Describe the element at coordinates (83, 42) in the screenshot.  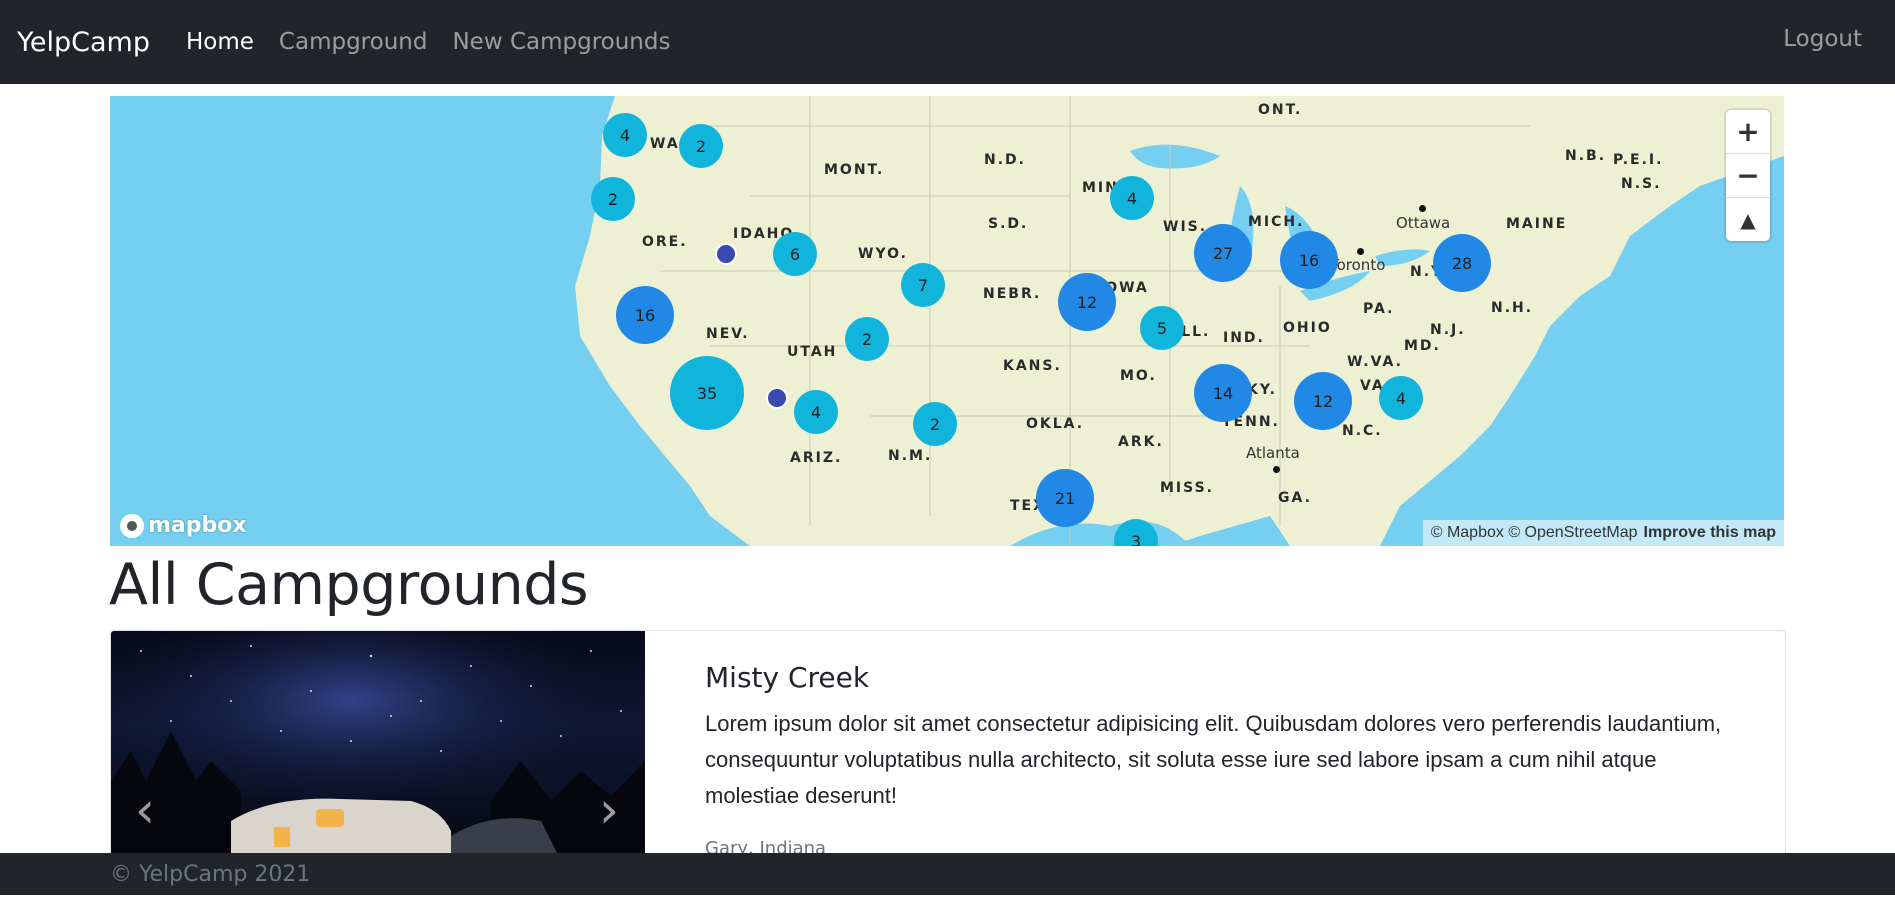
I see `brand-logo: YelpCamp` at that location.